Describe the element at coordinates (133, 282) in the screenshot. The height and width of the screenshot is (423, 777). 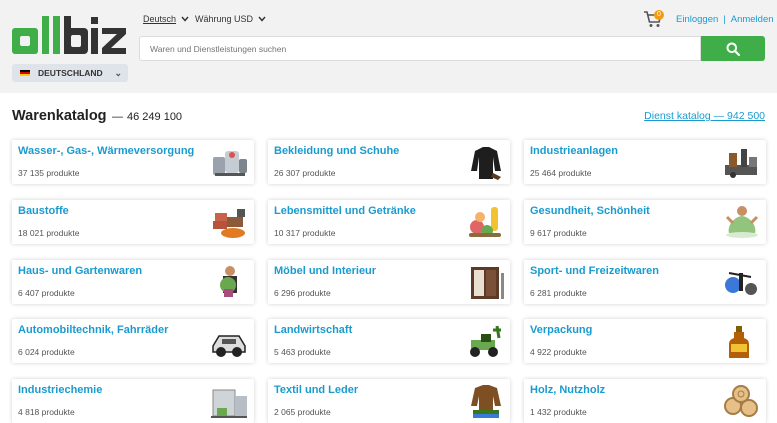
I see `category-card: Haus- und Gartenwaren 6 407 produkte` at that location.